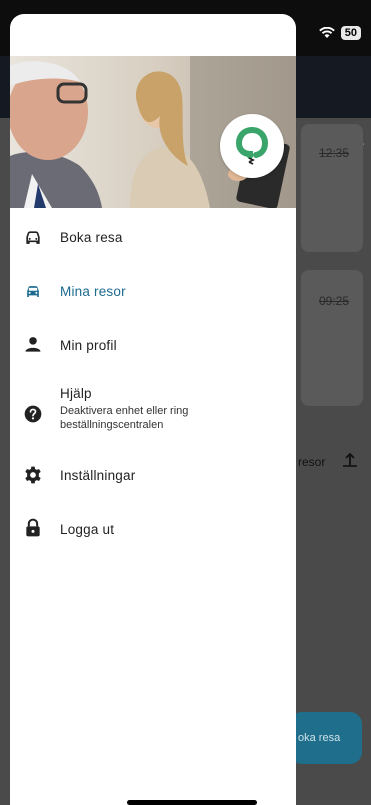  Describe the element at coordinates (33, 237) in the screenshot. I see `car-outline-icon` at that location.